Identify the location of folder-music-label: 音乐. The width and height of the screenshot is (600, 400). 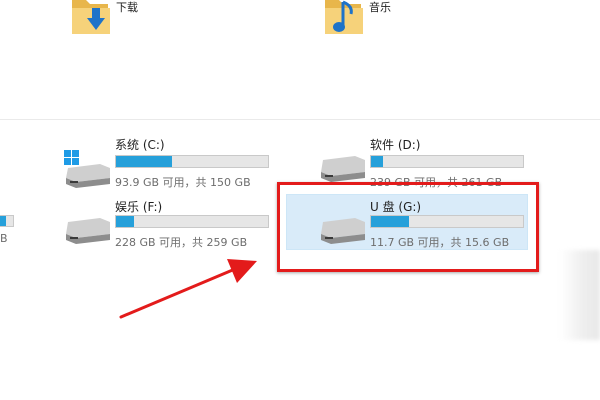
(380, 7).